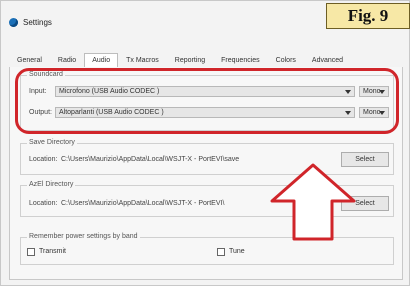 The image size is (410, 286). Describe the element at coordinates (368, 16) in the screenshot. I see `figure-label: Fig. 9` at that location.